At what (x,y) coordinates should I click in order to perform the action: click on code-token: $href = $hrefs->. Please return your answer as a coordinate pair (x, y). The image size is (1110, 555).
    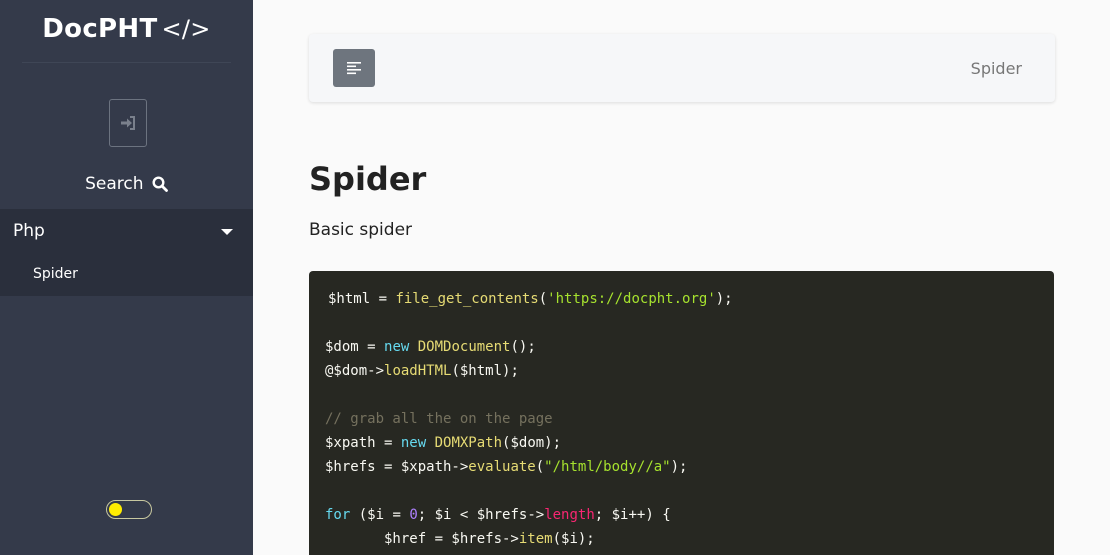
    Looking at the image, I should click on (422, 539).